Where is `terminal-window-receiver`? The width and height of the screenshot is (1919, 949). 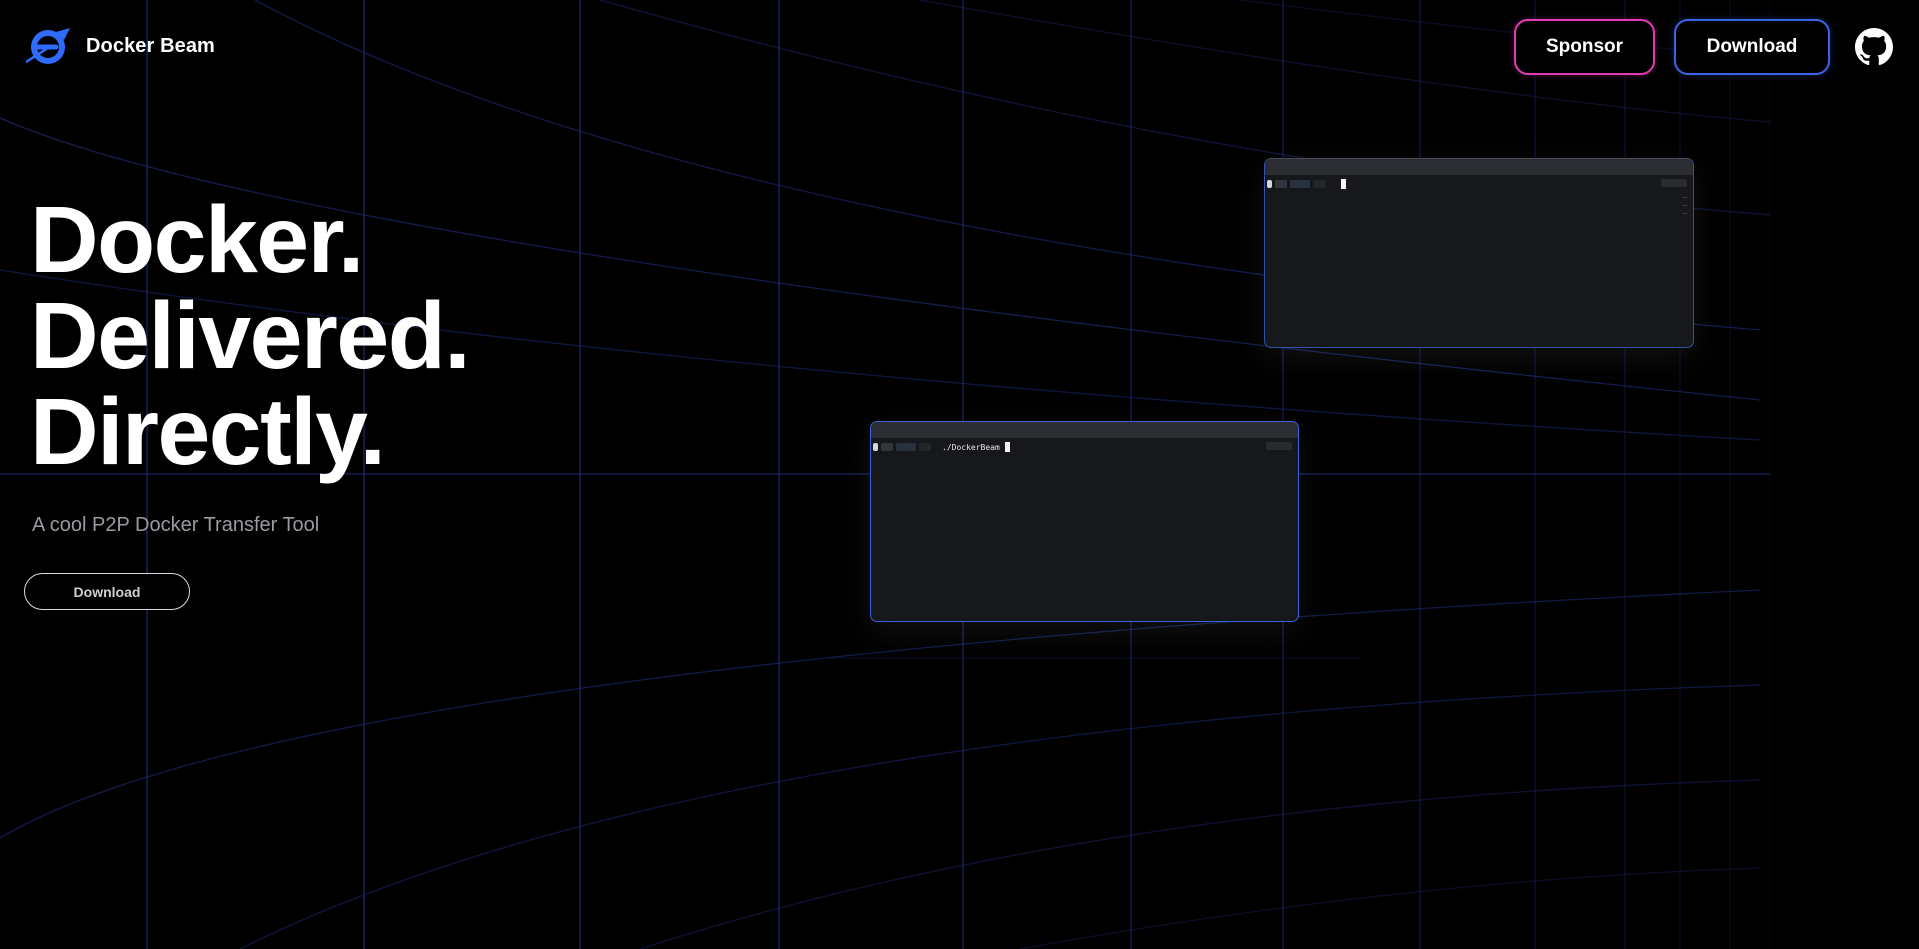 terminal-window-receiver is located at coordinates (1479, 253).